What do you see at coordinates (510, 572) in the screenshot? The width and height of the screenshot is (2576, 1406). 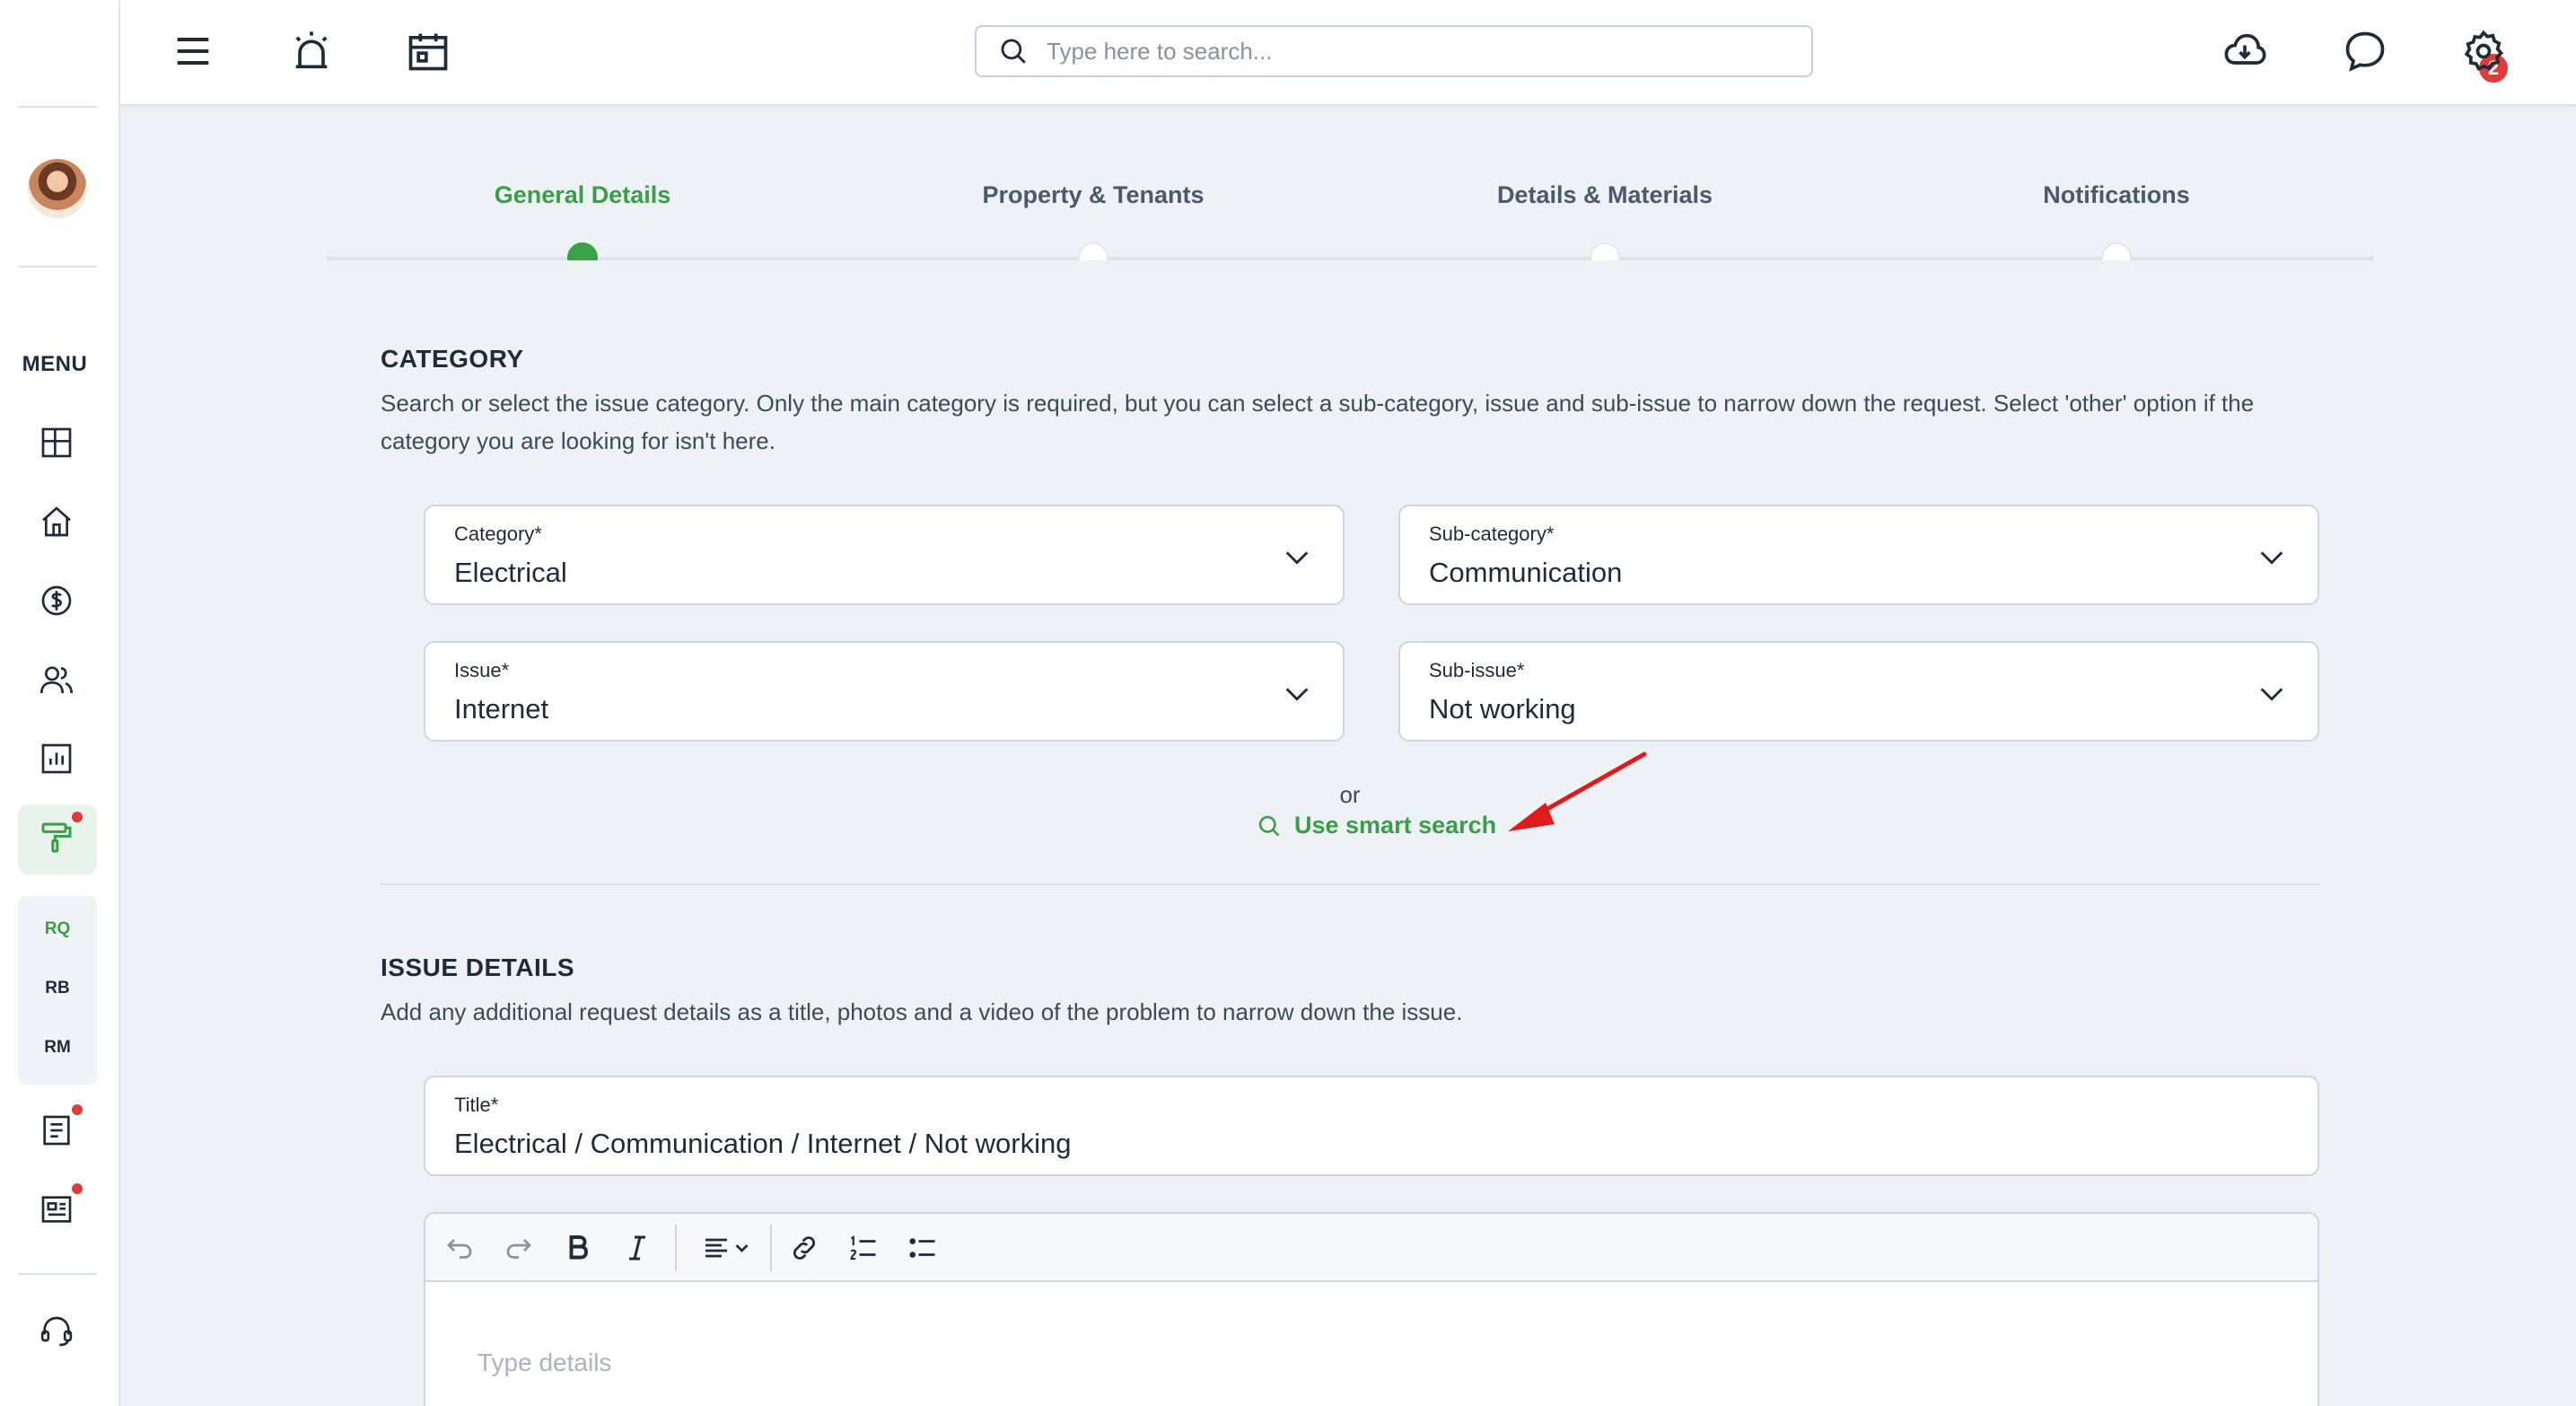 I see `field-value: Electrical` at bounding box center [510, 572].